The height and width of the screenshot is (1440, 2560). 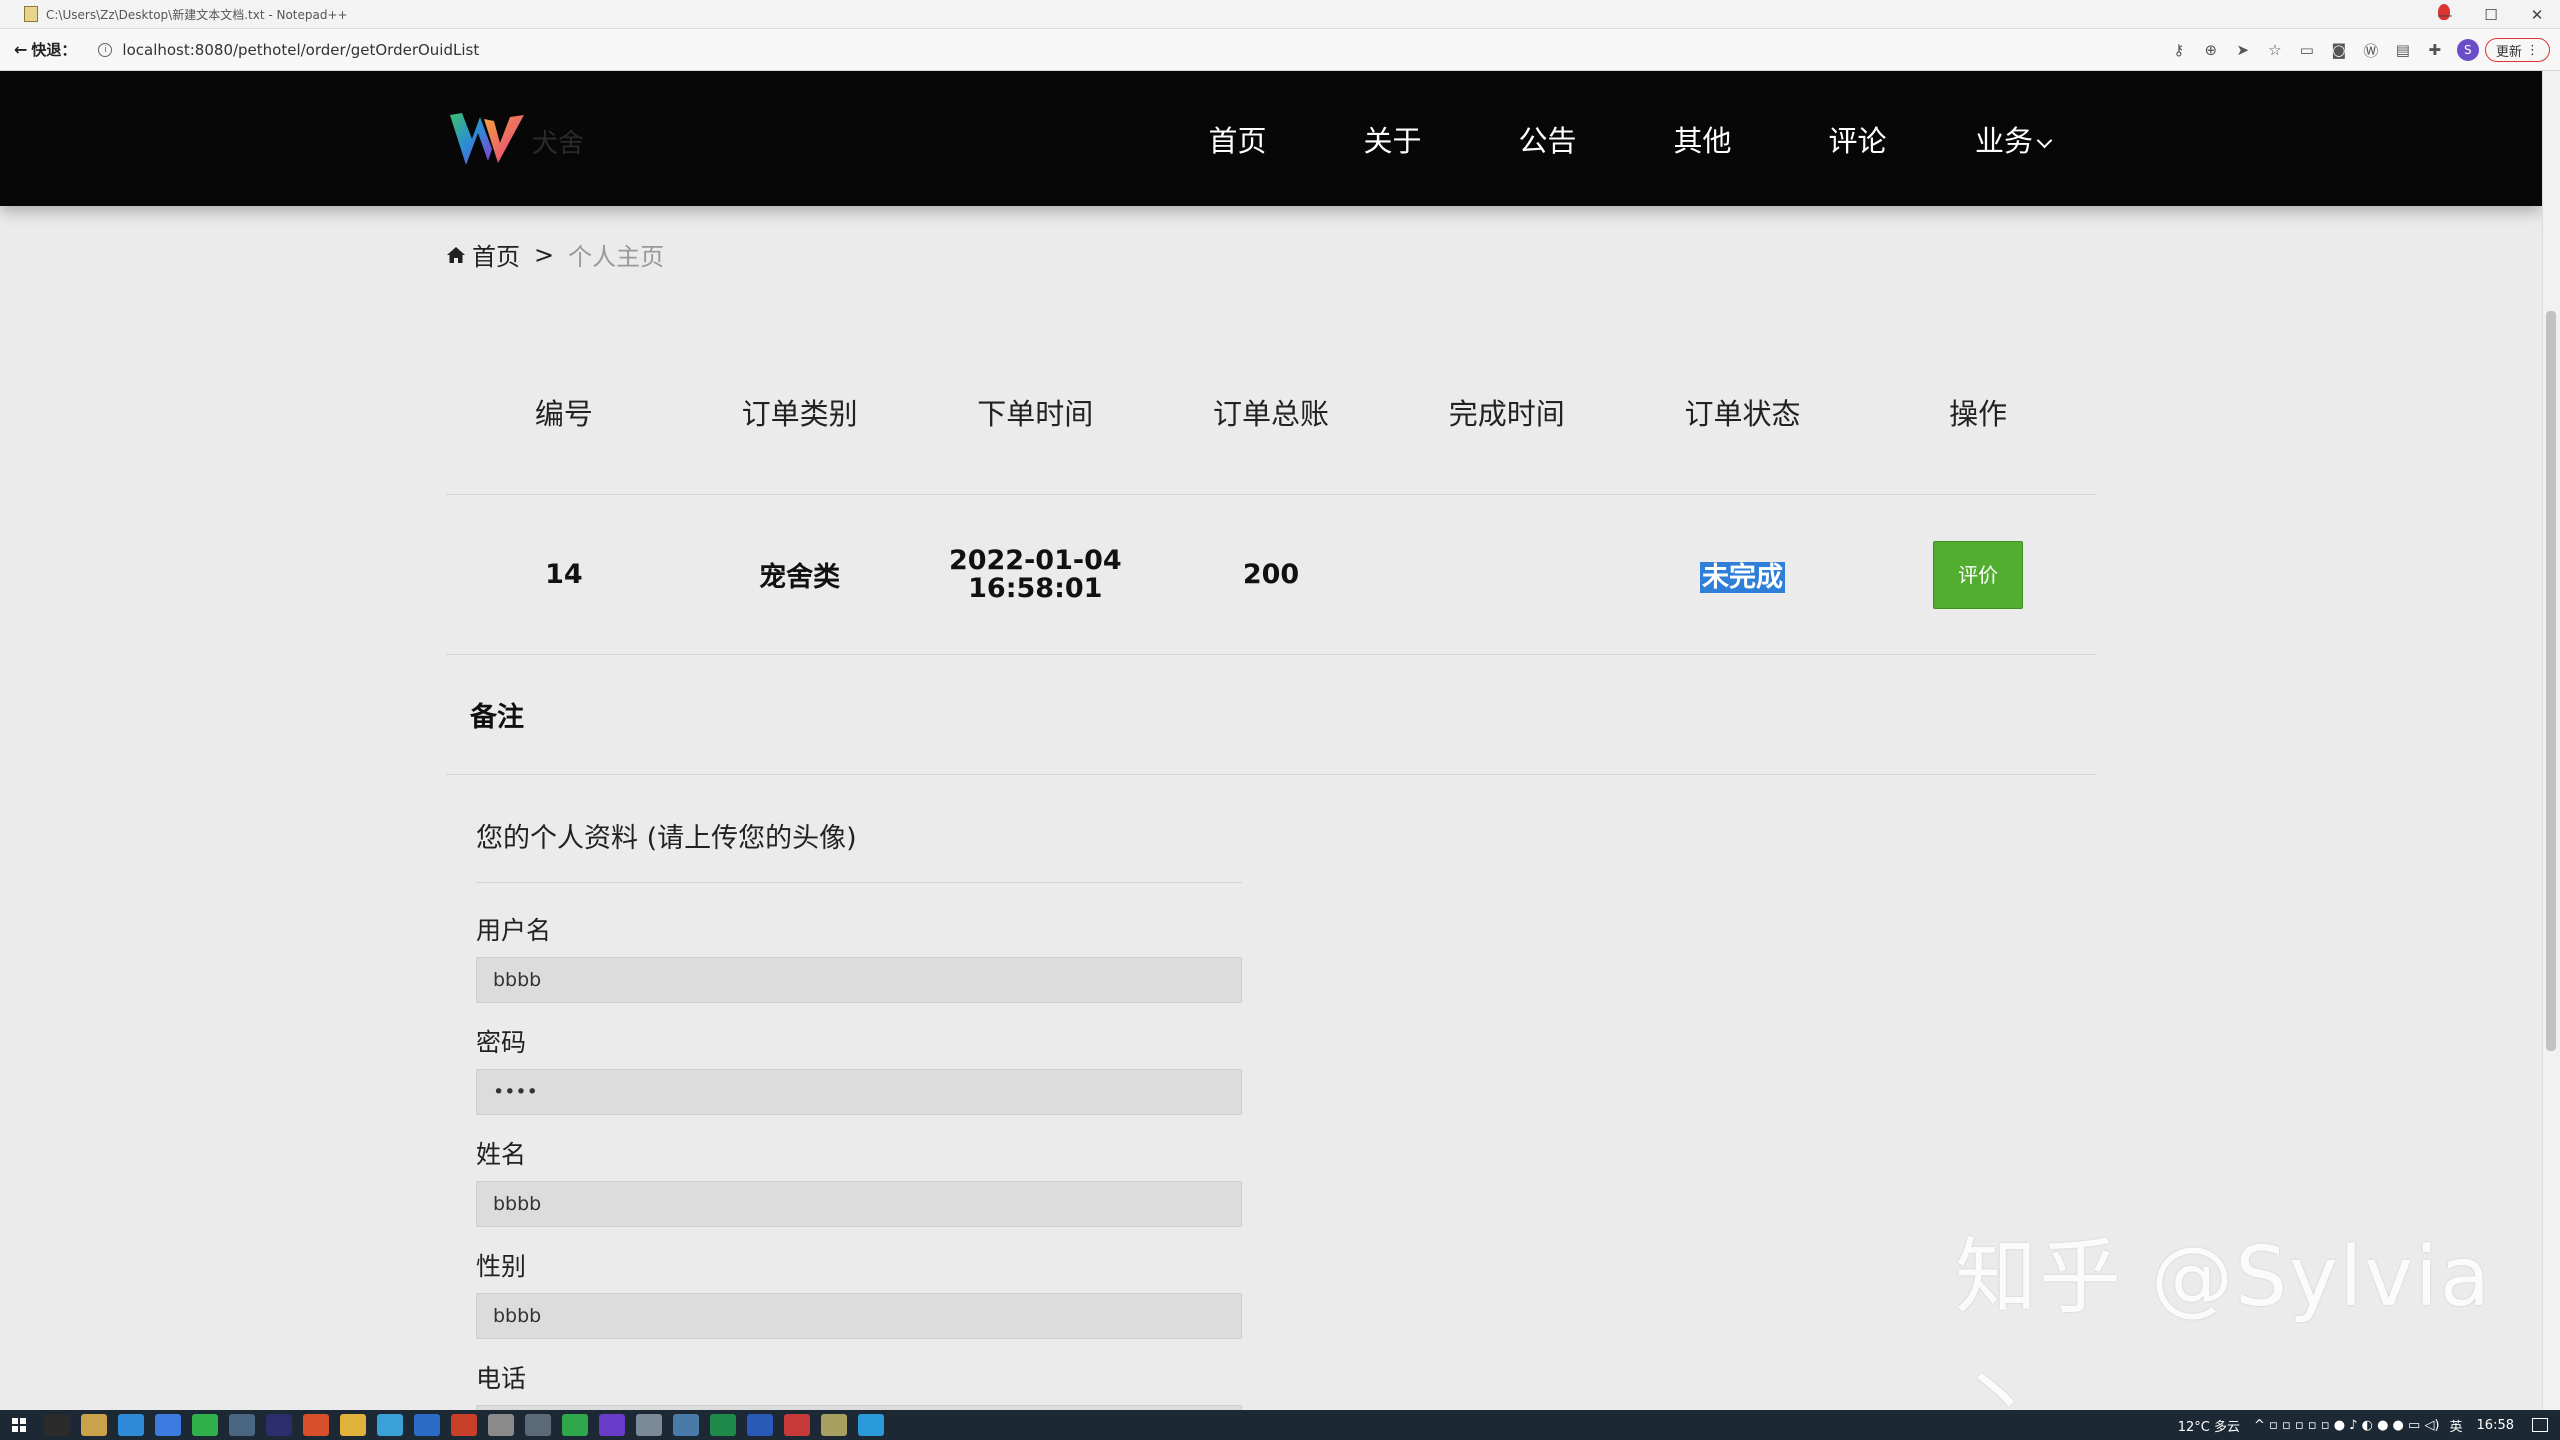 What do you see at coordinates (2179, 50) in the screenshot?
I see `key-icon: ⚷` at bounding box center [2179, 50].